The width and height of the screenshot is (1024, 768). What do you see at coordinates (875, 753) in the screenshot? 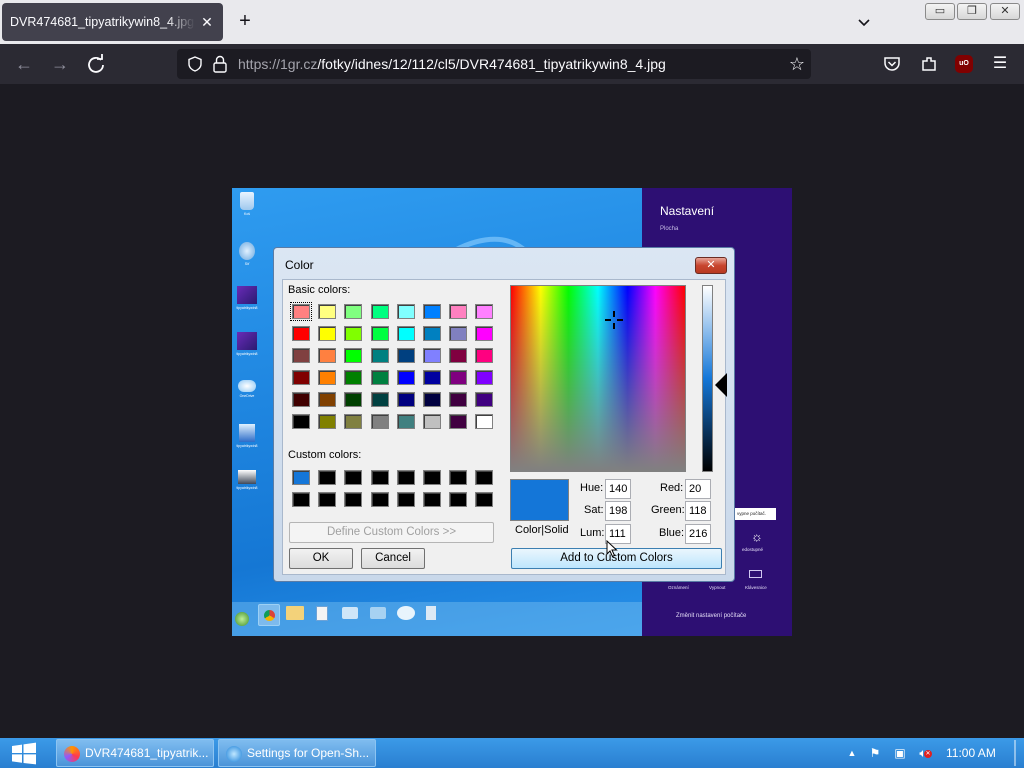
I see `action-center-flag-icon: ⚑` at bounding box center [875, 753].